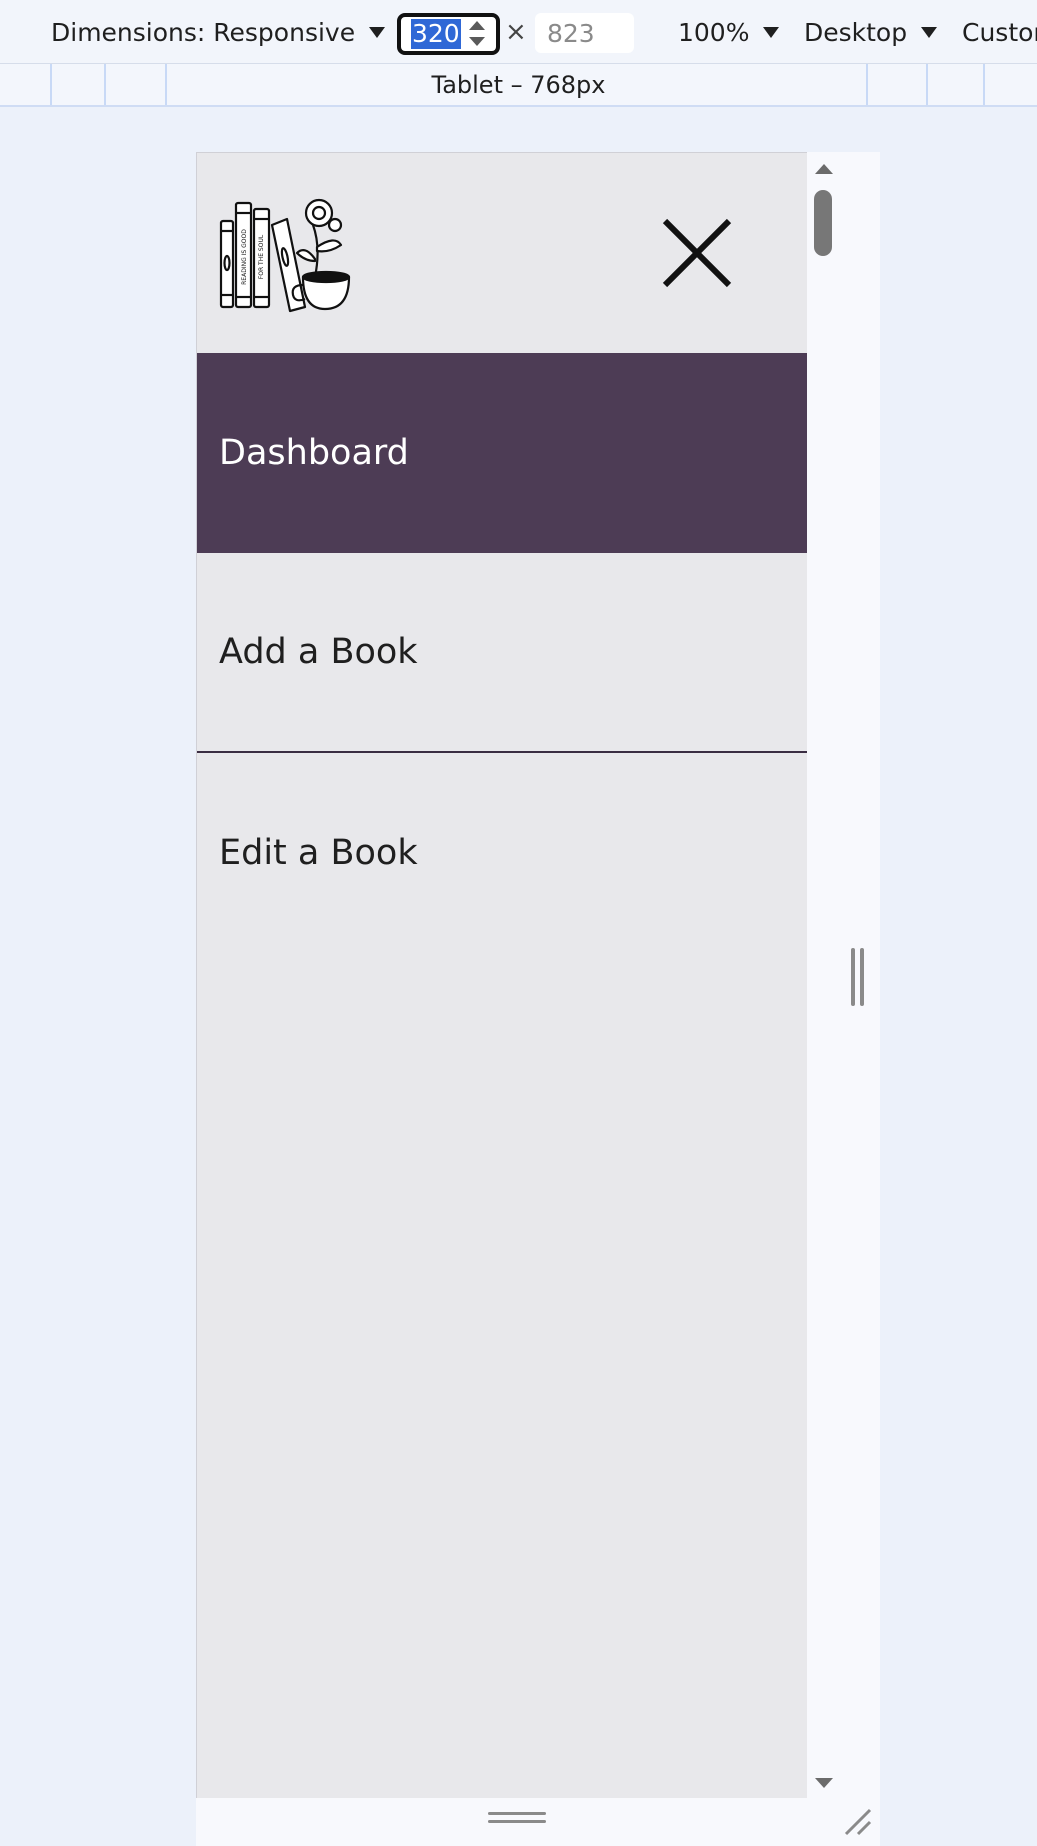  Describe the element at coordinates (436, 34) in the screenshot. I see `width-value: 320` at that location.